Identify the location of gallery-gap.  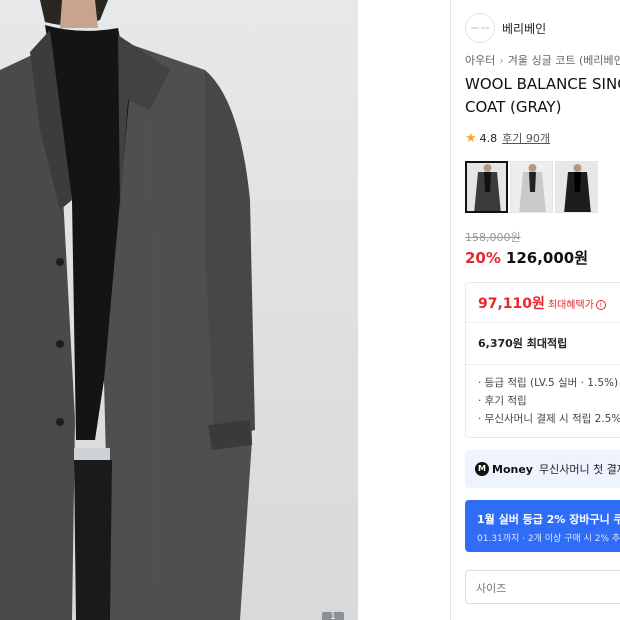
(404, 310).